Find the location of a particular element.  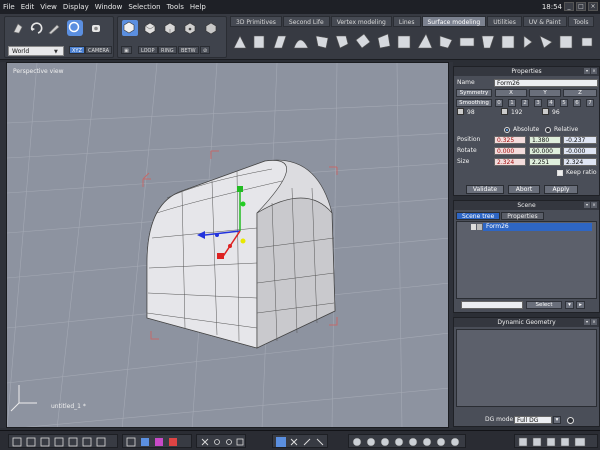

menu-display: Display is located at coordinates (76, 7).